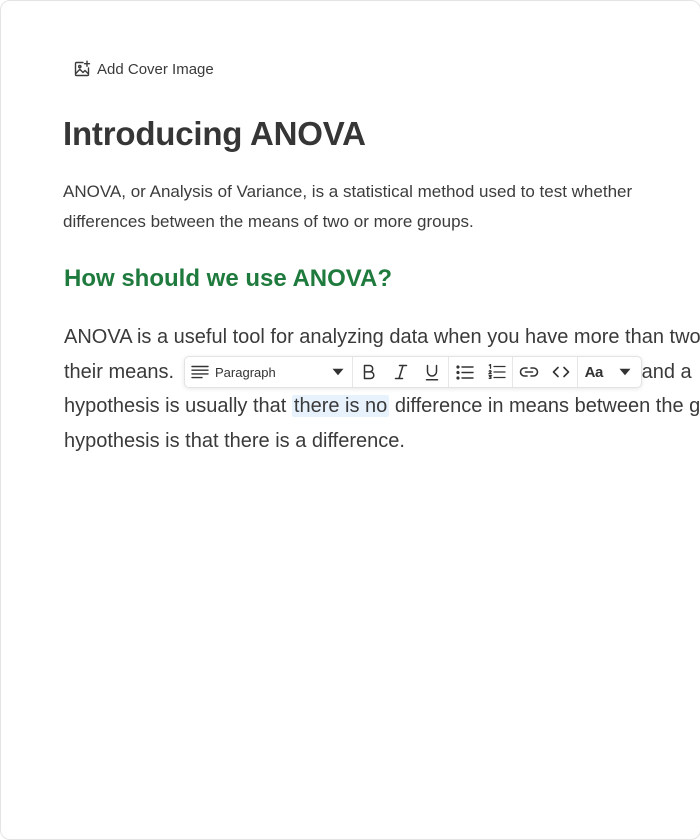 This screenshot has width=700, height=840. I want to click on link-icon, so click(529, 372).